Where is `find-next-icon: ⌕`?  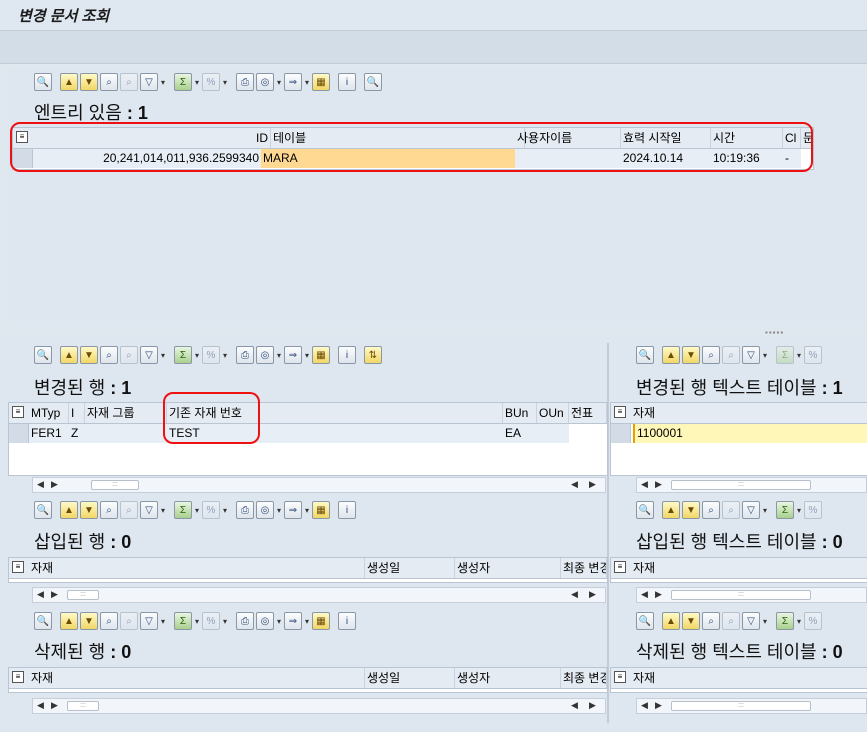
find-next-icon: ⌕ is located at coordinates (129, 621).